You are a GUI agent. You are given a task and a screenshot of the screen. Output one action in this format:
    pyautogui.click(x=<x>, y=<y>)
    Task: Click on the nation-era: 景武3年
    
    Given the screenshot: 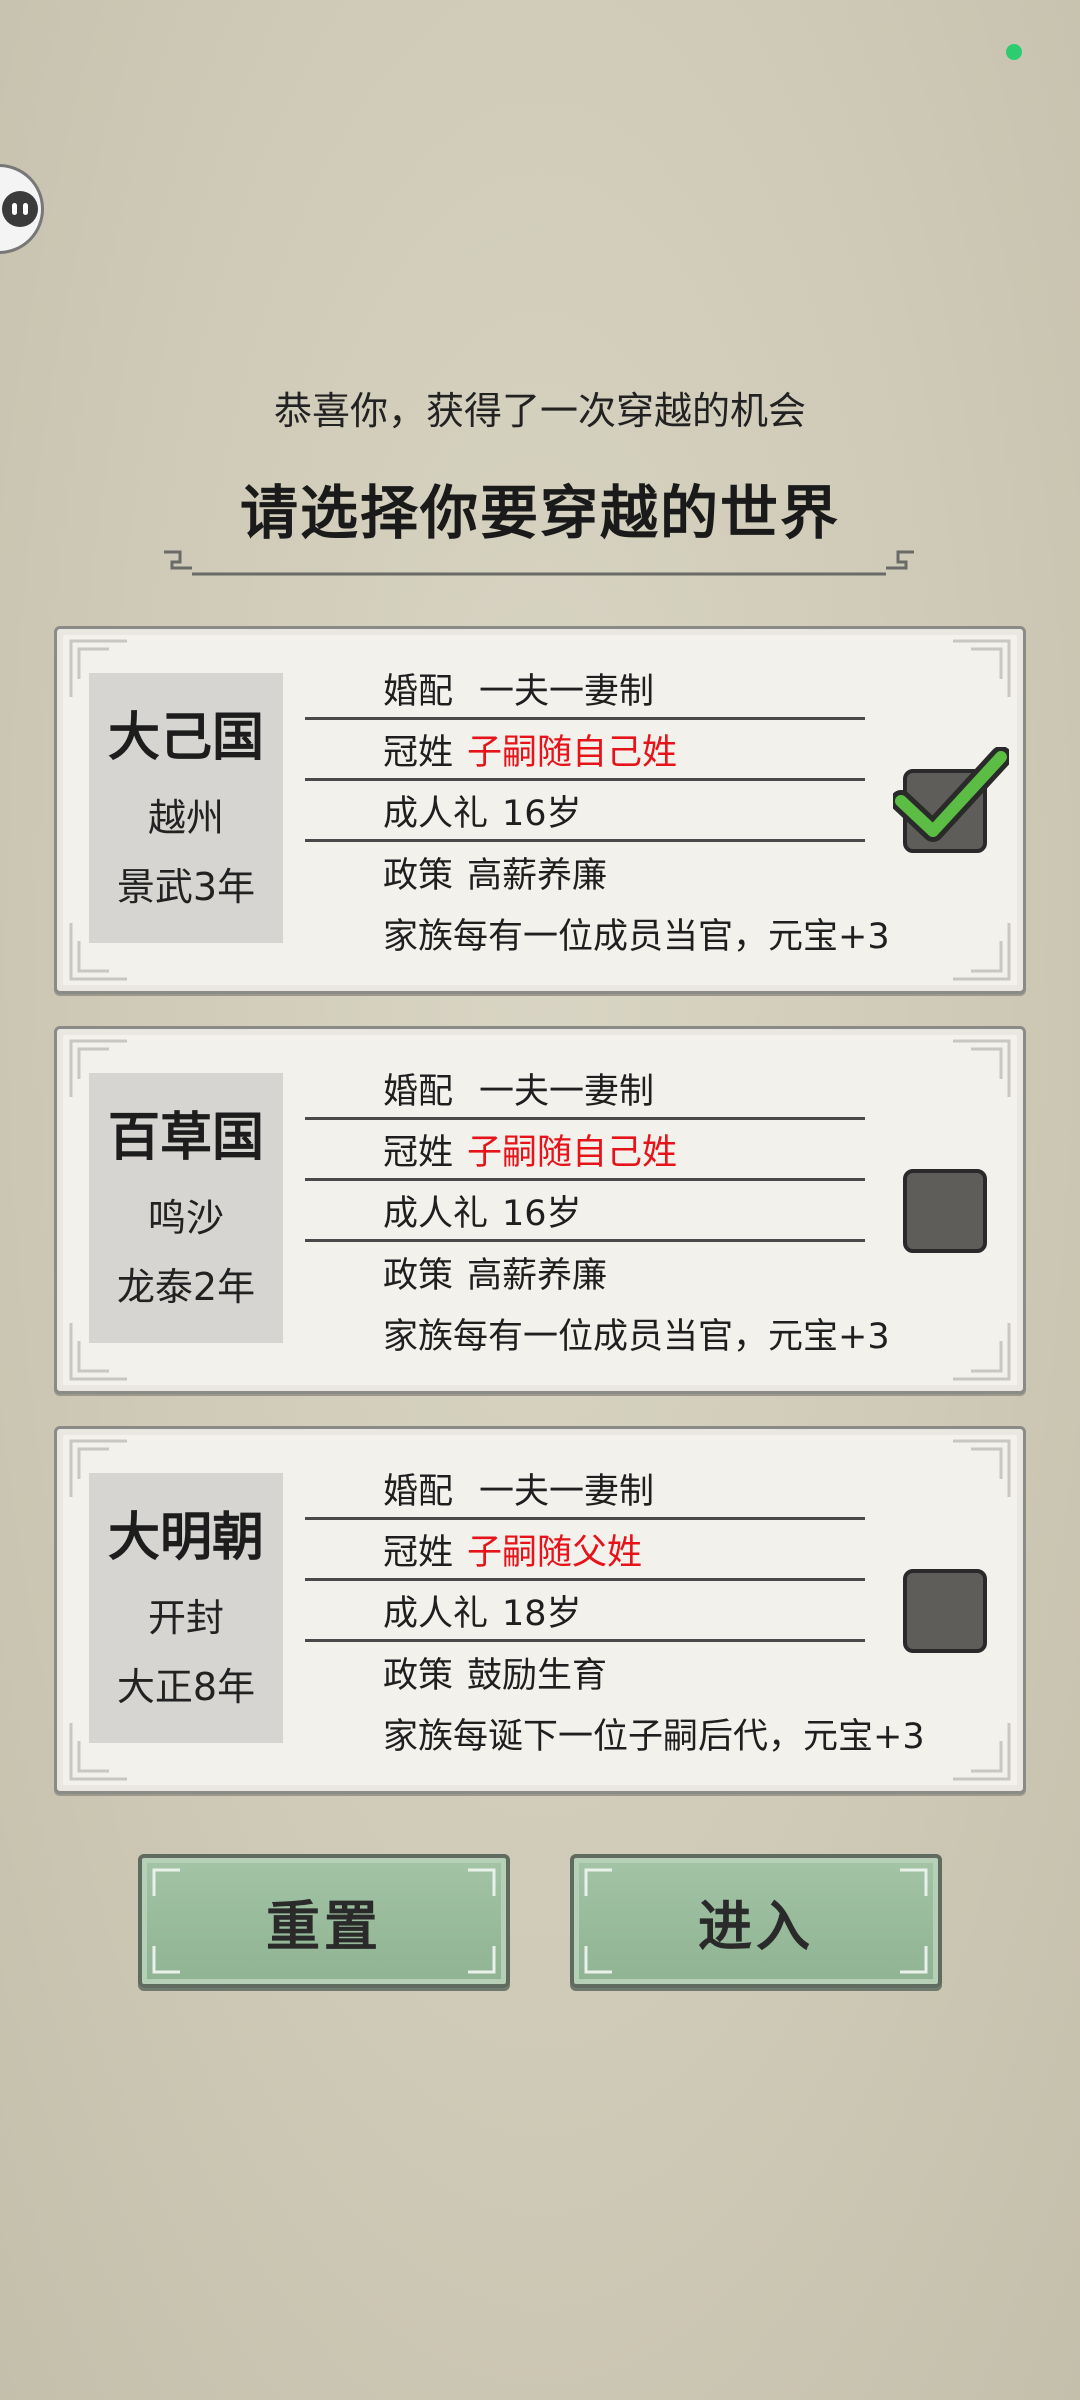 What is the action you would take?
    pyautogui.click(x=186, y=886)
    